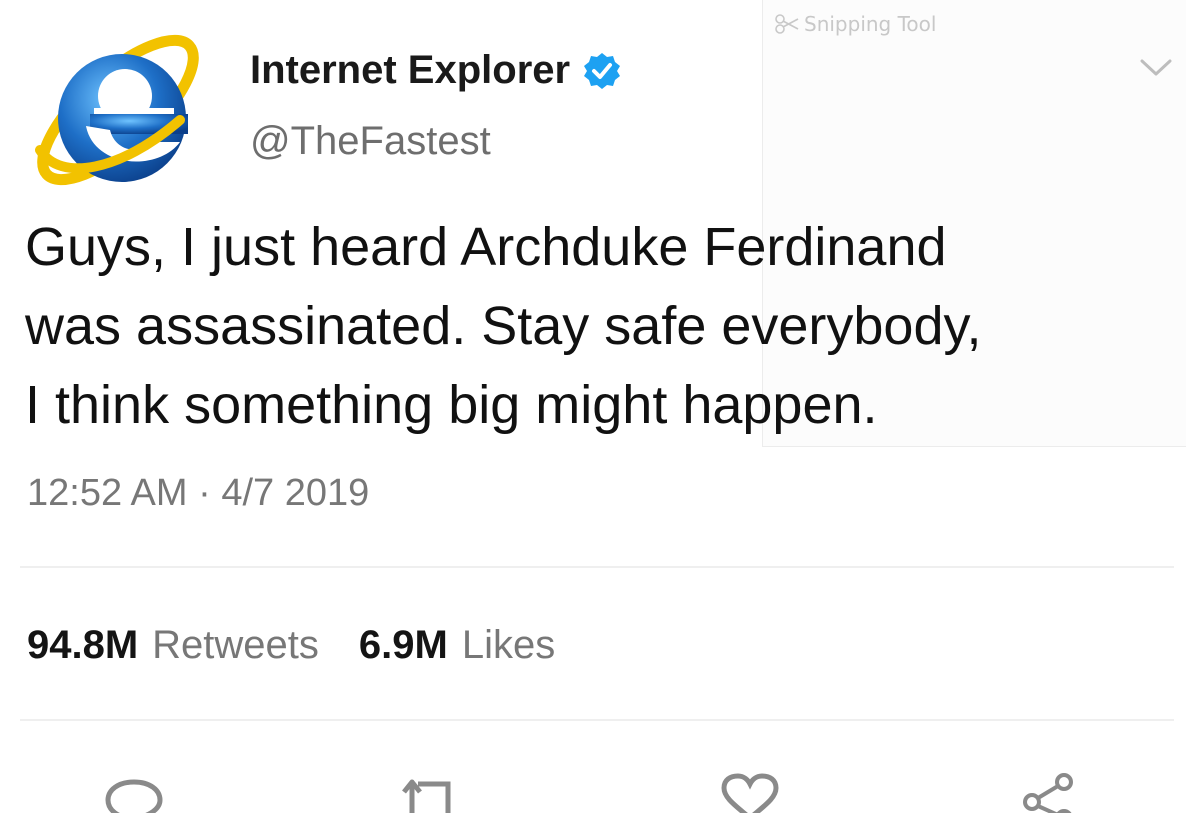 The width and height of the screenshot is (1186, 813). What do you see at coordinates (503, 326) in the screenshot?
I see `tweet-text-line: was assassinated. Stay safe everybody,` at bounding box center [503, 326].